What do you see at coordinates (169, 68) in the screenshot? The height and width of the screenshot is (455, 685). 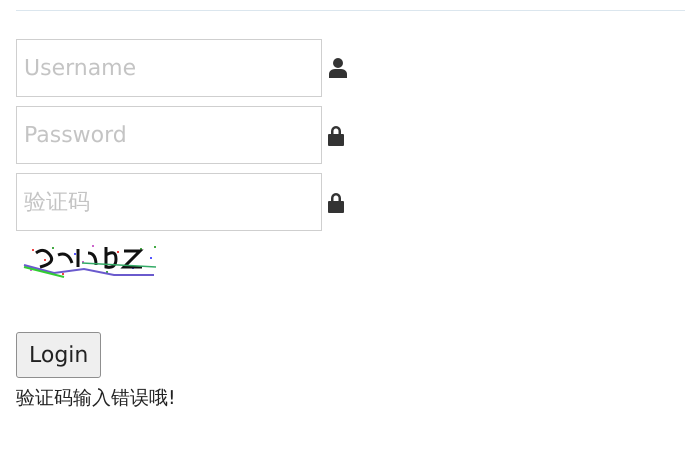 I see `input-field: Username` at bounding box center [169, 68].